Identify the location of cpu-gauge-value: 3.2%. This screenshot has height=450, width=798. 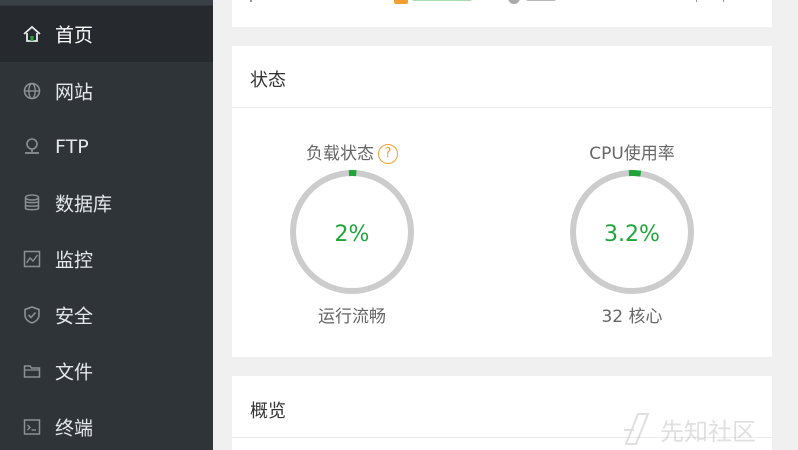
(632, 234).